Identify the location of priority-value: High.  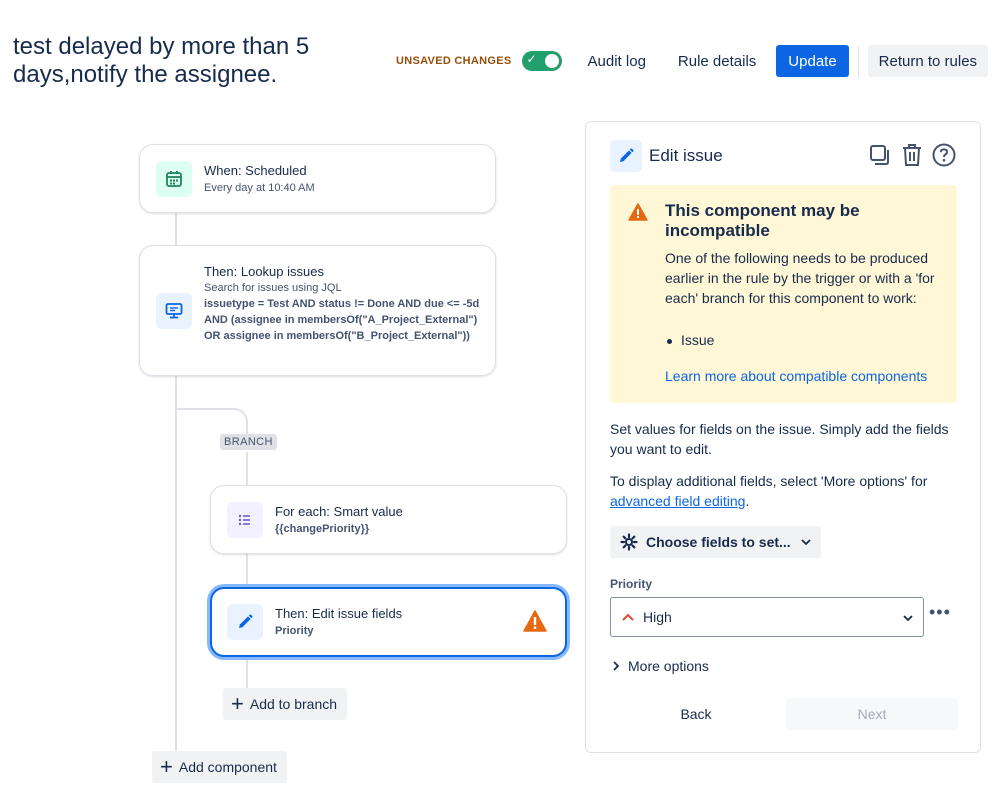
(657, 617).